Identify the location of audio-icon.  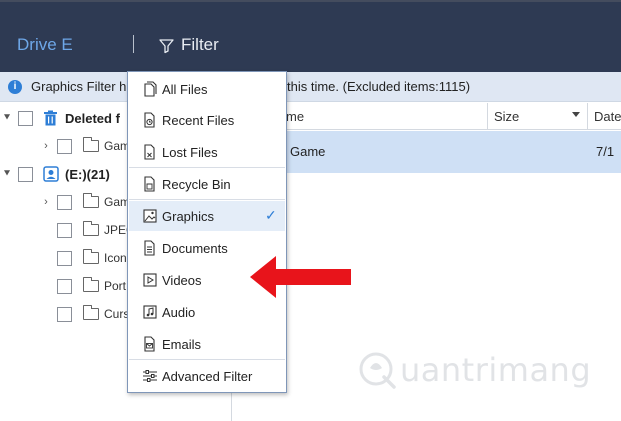
(150, 312).